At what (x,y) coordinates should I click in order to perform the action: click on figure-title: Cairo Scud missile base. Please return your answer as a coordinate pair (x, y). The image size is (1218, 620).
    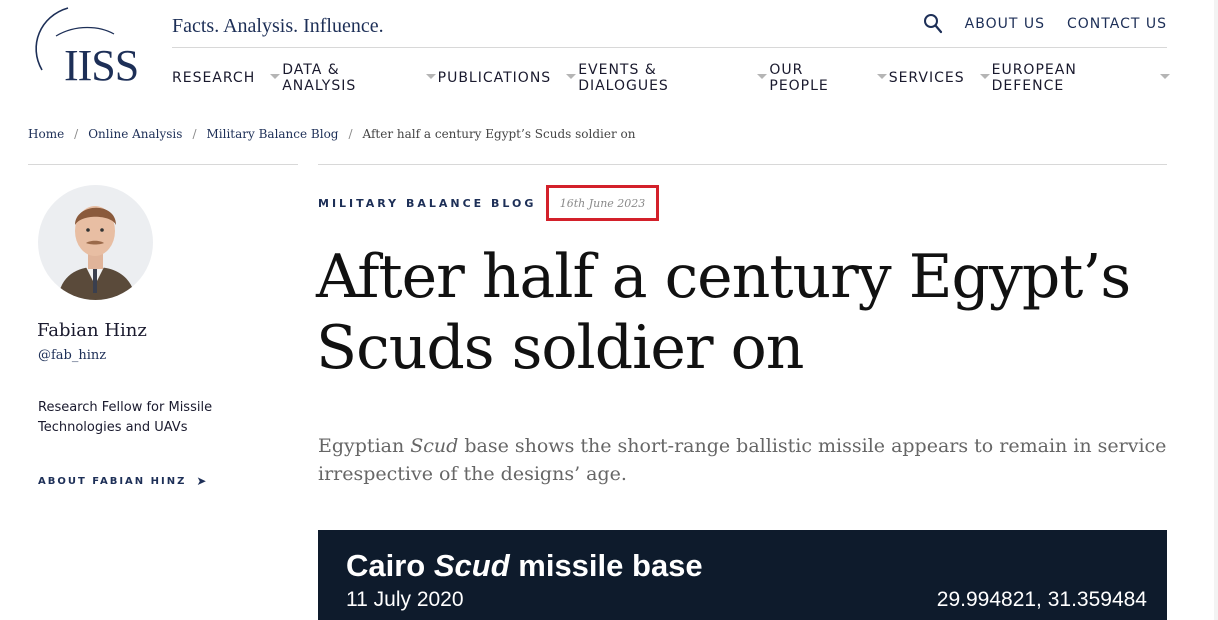
    Looking at the image, I should click on (524, 566).